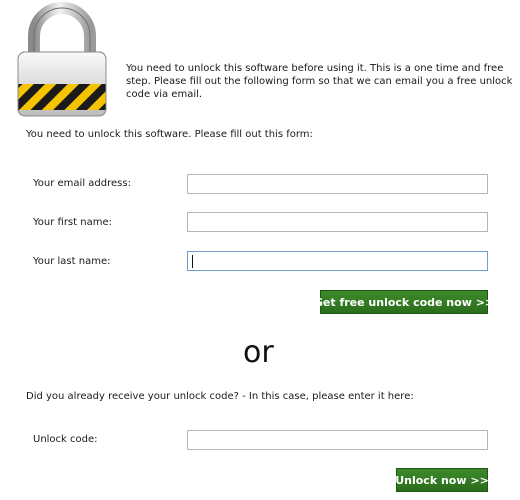 The width and height of the screenshot is (520, 500). I want to click on unlock-code-label: Unlock code:, so click(65, 439).